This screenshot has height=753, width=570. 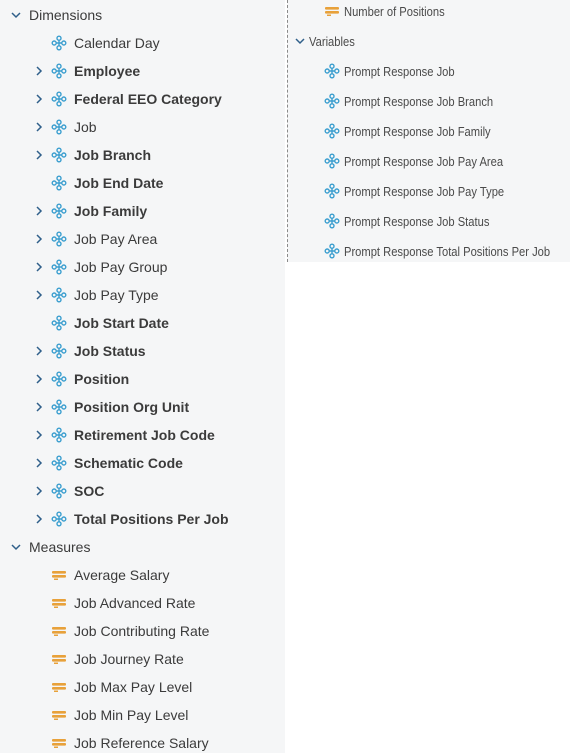 I want to click on variable-item: Prompt Response Job Family, so click(x=429, y=131).